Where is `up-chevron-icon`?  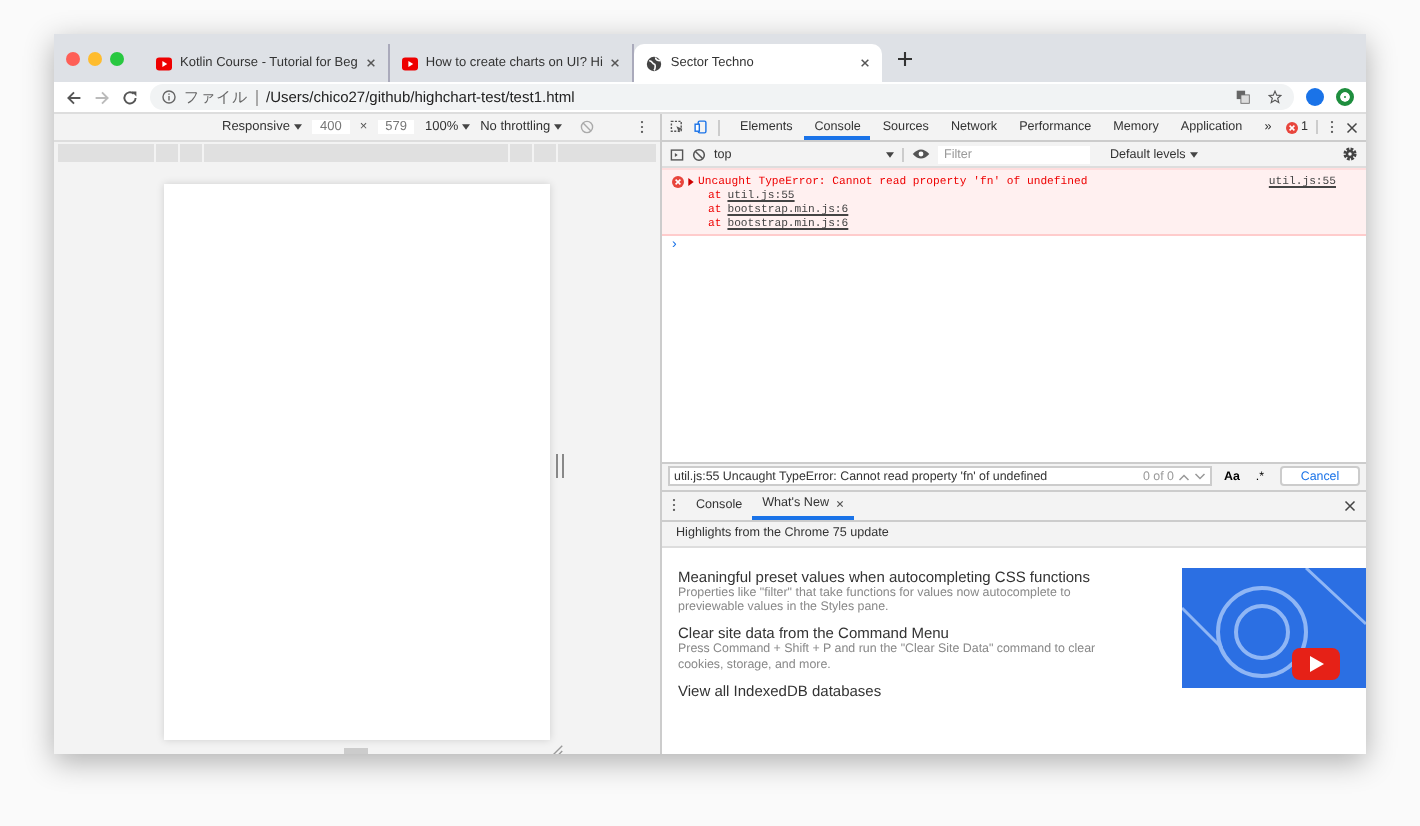
up-chevron-icon is located at coordinates (1184, 476).